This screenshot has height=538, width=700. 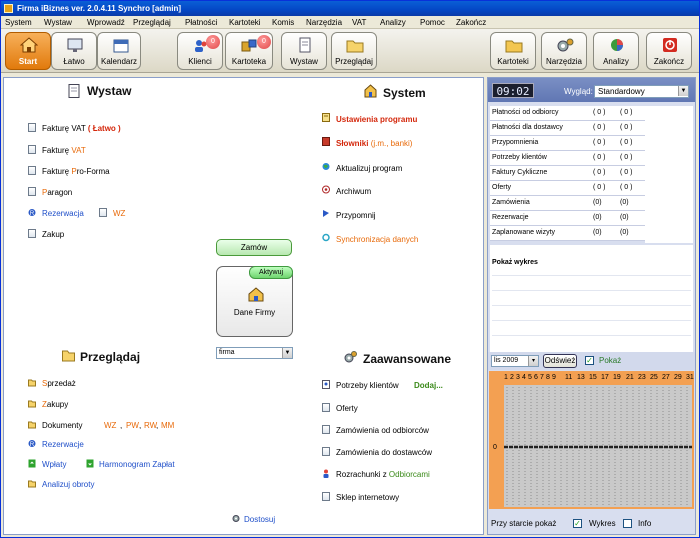 What do you see at coordinates (62, 426) in the screenshot?
I see `dokumenty-link: Dokumenty` at bounding box center [62, 426].